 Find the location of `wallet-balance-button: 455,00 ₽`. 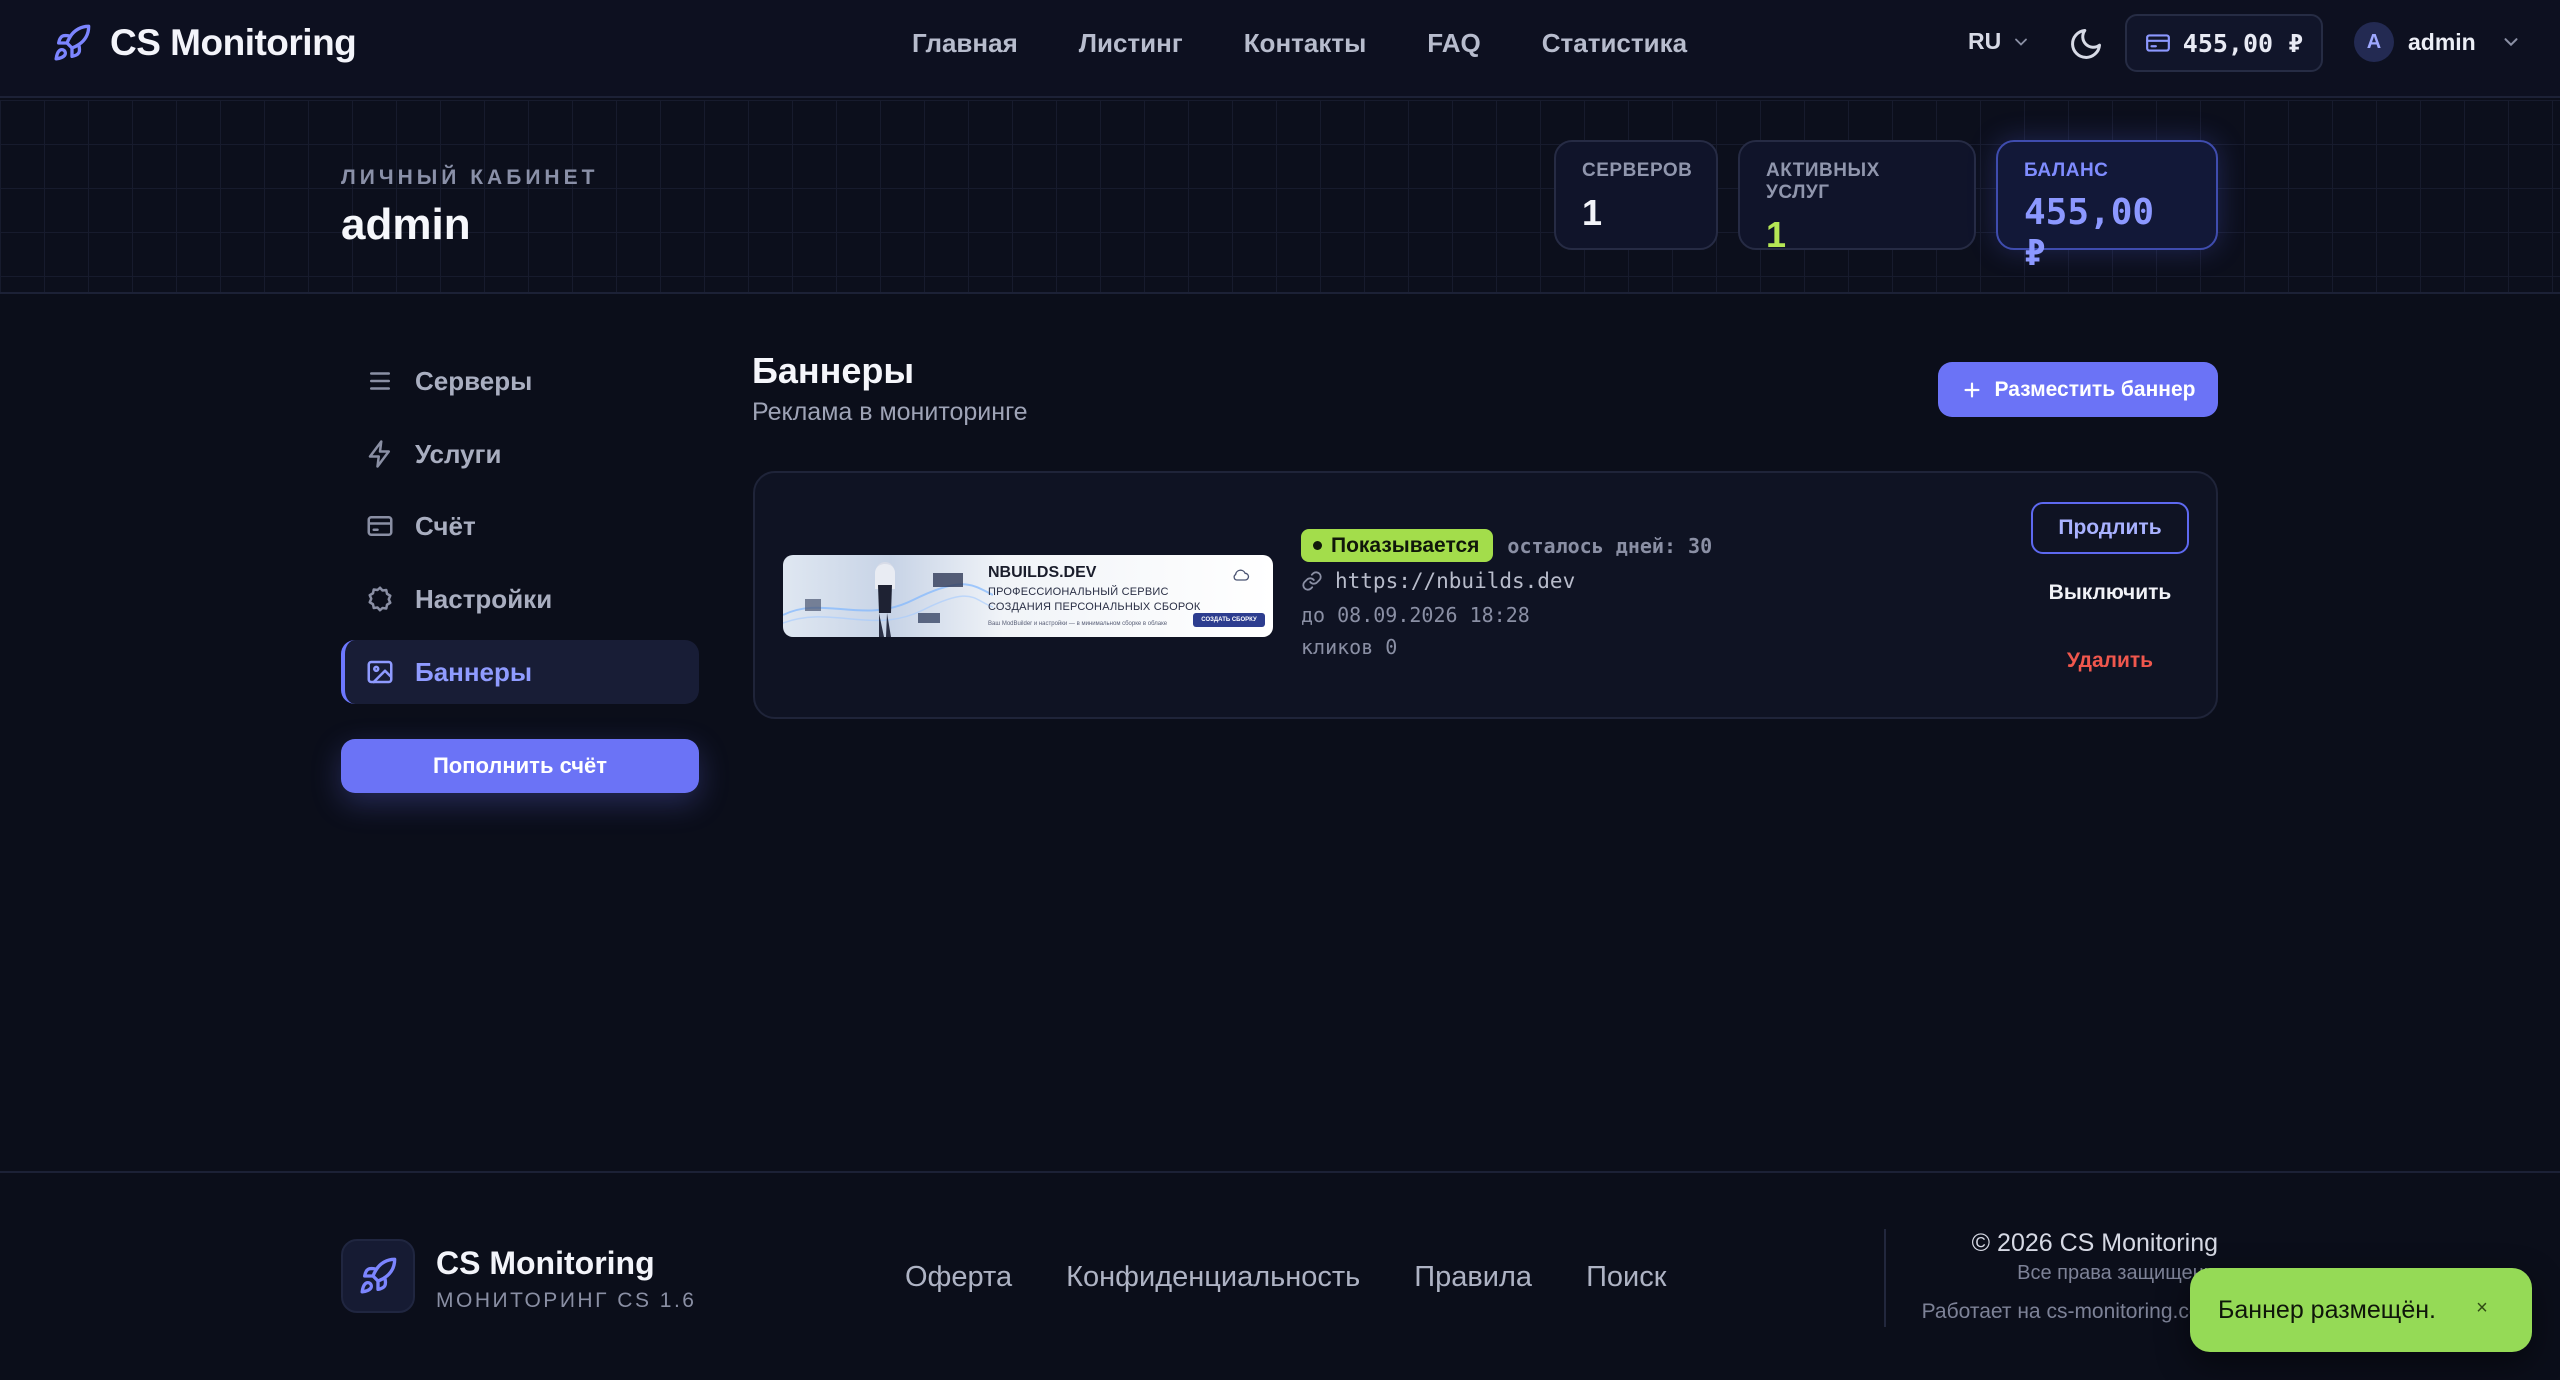

wallet-balance-button: 455,00 ₽ is located at coordinates (2224, 43).